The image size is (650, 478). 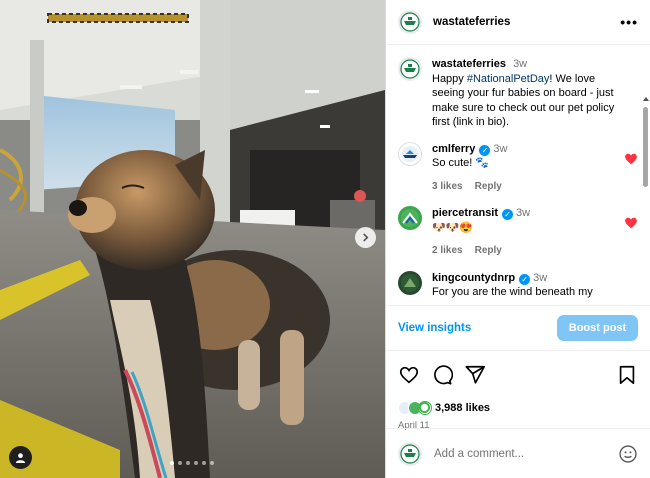 What do you see at coordinates (628, 454) in the screenshot?
I see `emoji-icon` at bounding box center [628, 454].